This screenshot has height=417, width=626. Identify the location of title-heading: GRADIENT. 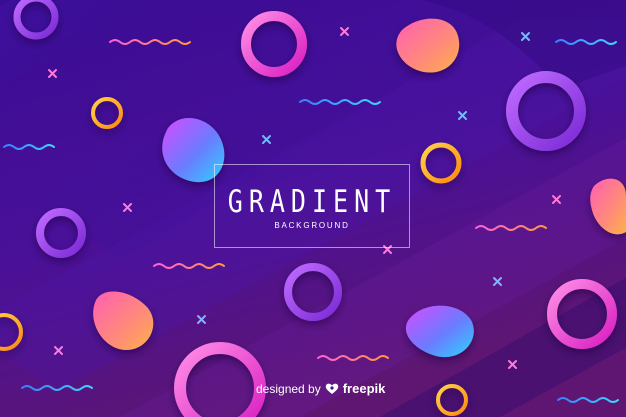
(312, 201).